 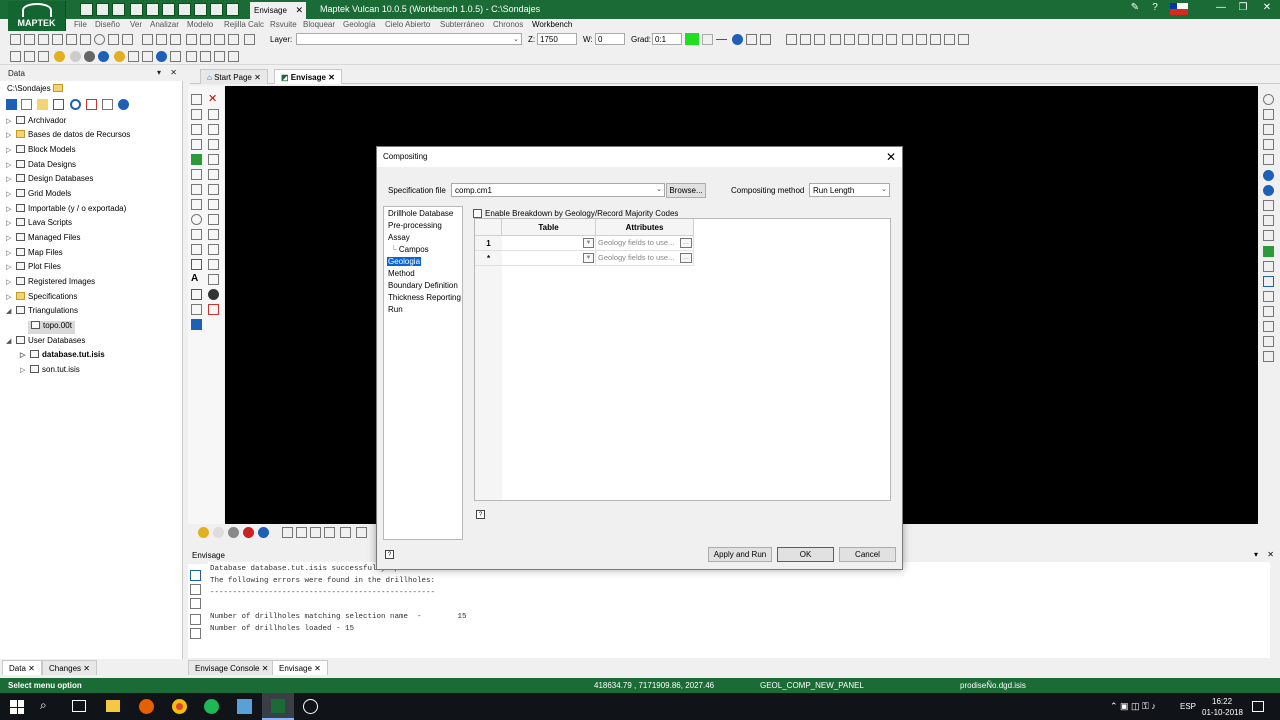 I want to click on menu-geologia: Geología, so click(x=359, y=24).